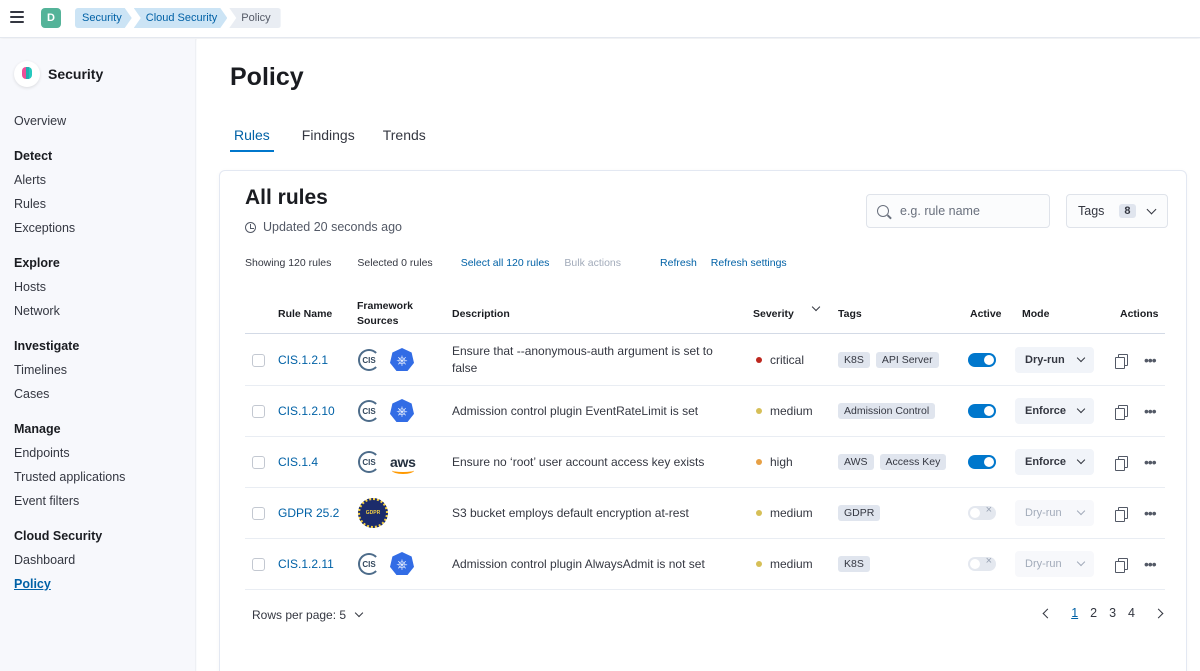 Image resolution: width=1200 pixels, height=671 pixels. I want to click on rows-per-page-label: Rows per page: 5, so click(299, 615).